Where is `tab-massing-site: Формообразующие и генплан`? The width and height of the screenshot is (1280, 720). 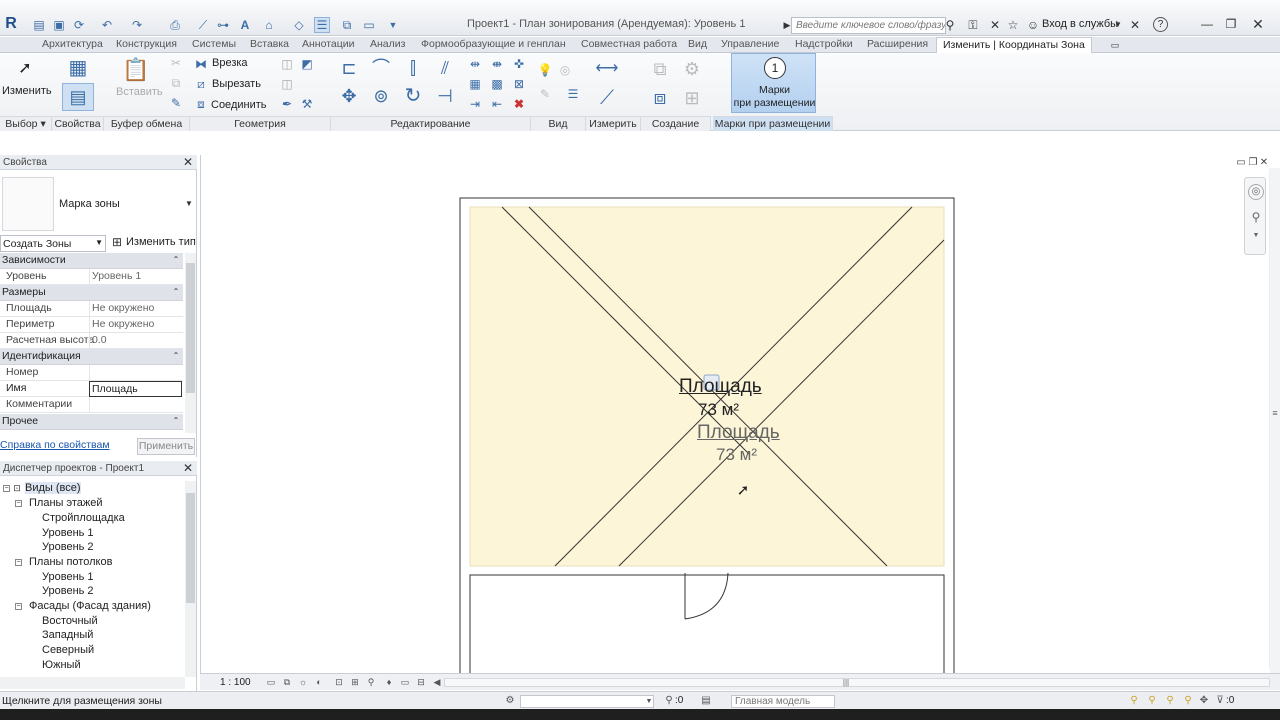 tab-massing-site: Формообразующие и генплан is located at coordinates (493, 45).